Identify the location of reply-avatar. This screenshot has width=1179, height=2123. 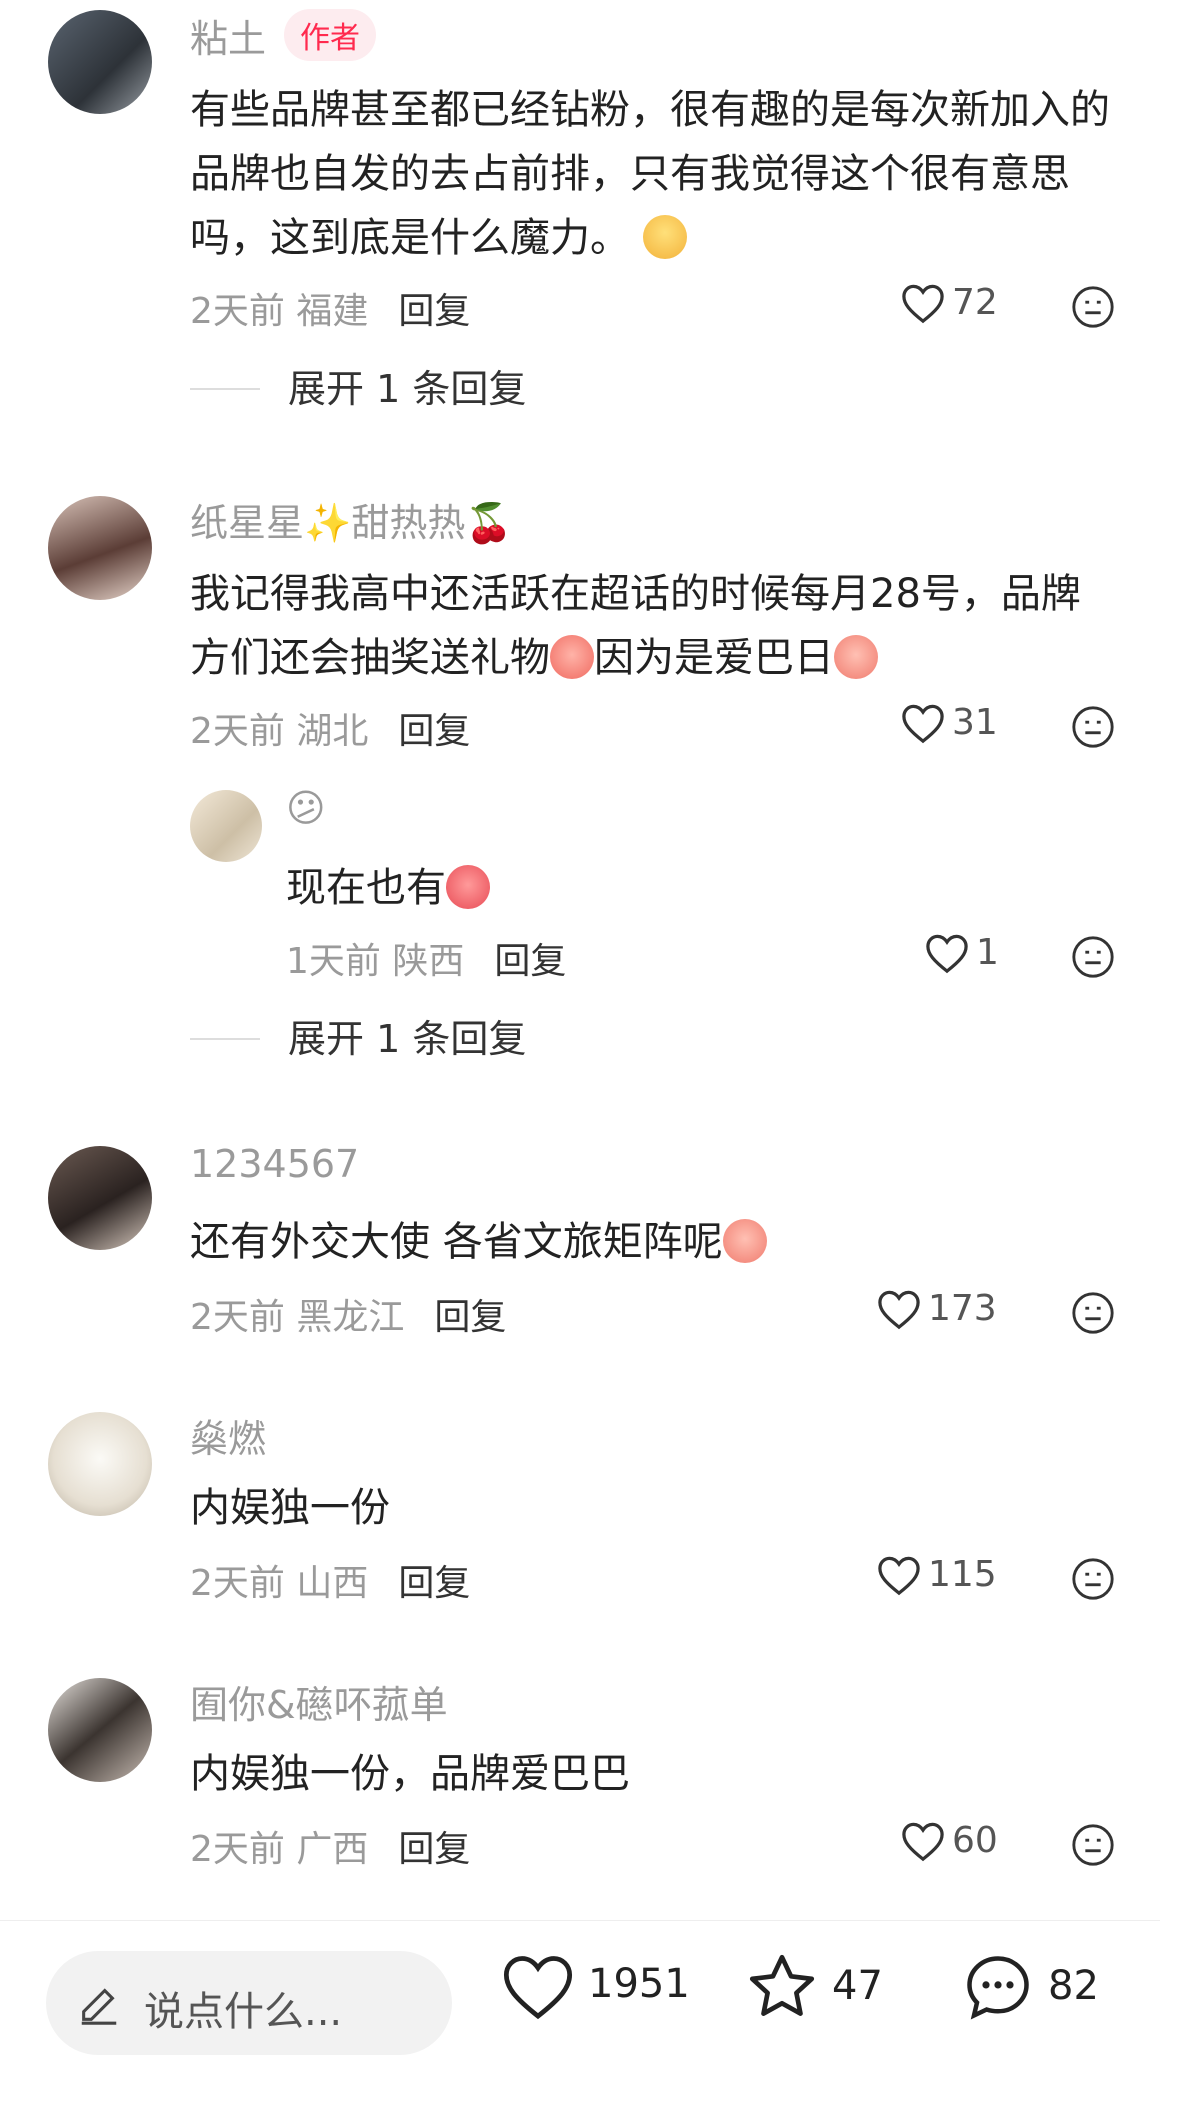
(226, 826).